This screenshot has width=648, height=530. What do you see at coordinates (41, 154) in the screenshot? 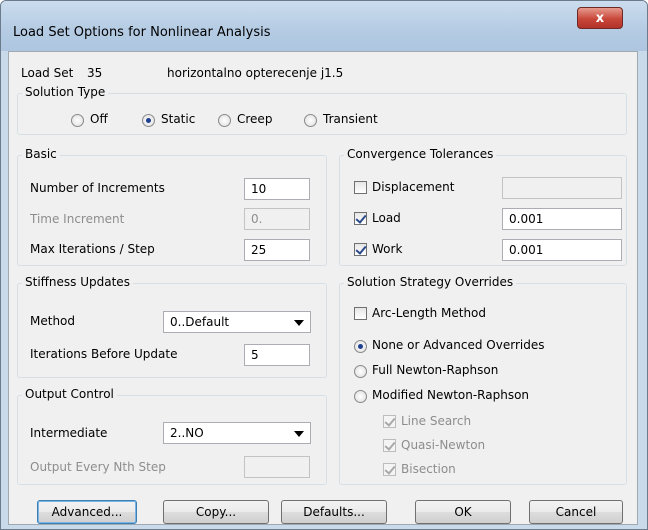
I see `basic-title: Basic` at bounding box center [41, 154].